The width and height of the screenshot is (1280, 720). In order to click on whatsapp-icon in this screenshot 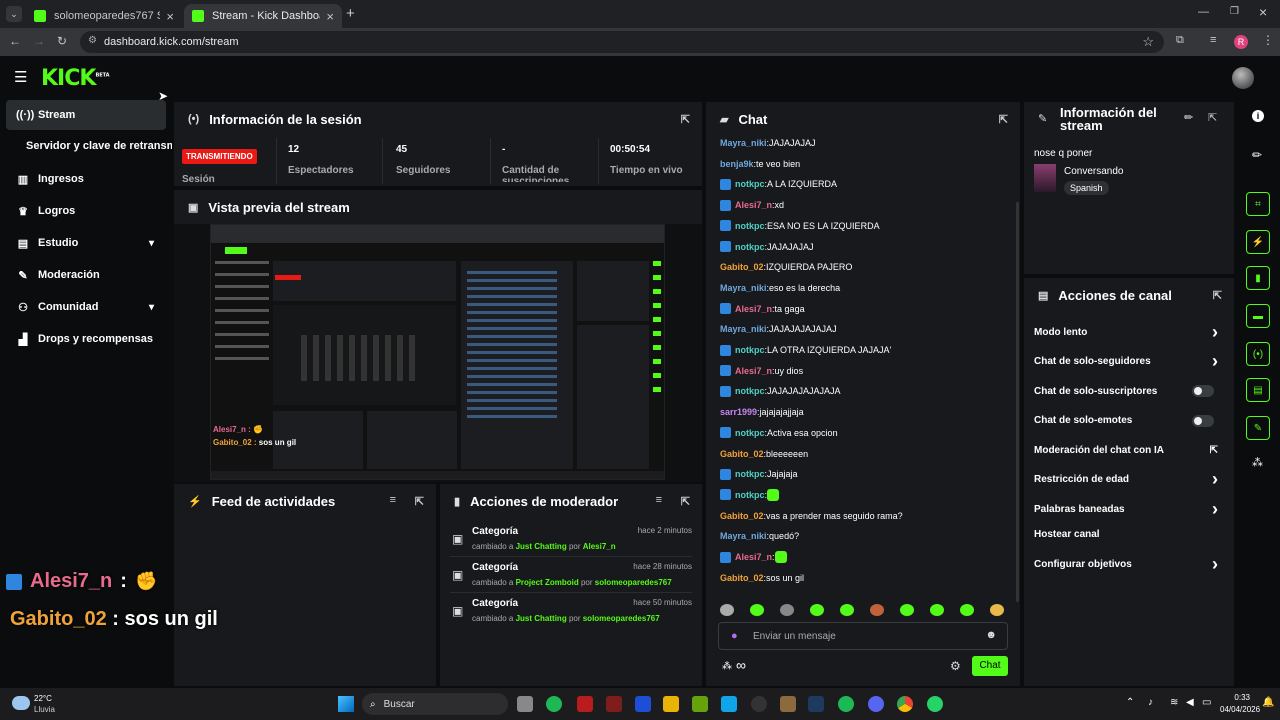, I will do `click(935, 704)`.